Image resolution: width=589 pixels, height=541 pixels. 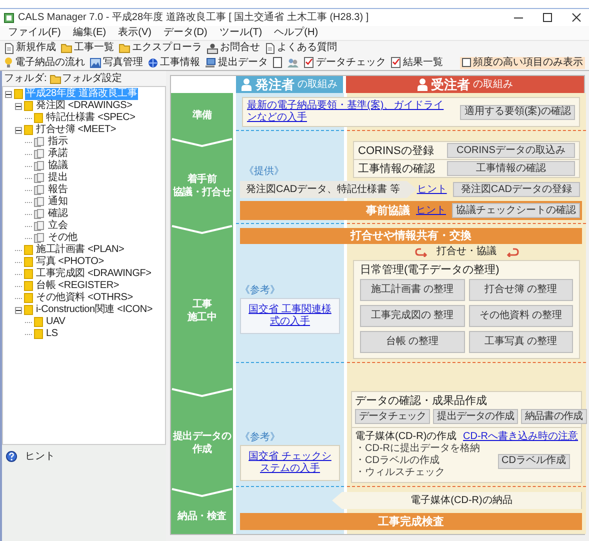 I want to click on menu-item: ツール(T), so click(x=240, y=33).